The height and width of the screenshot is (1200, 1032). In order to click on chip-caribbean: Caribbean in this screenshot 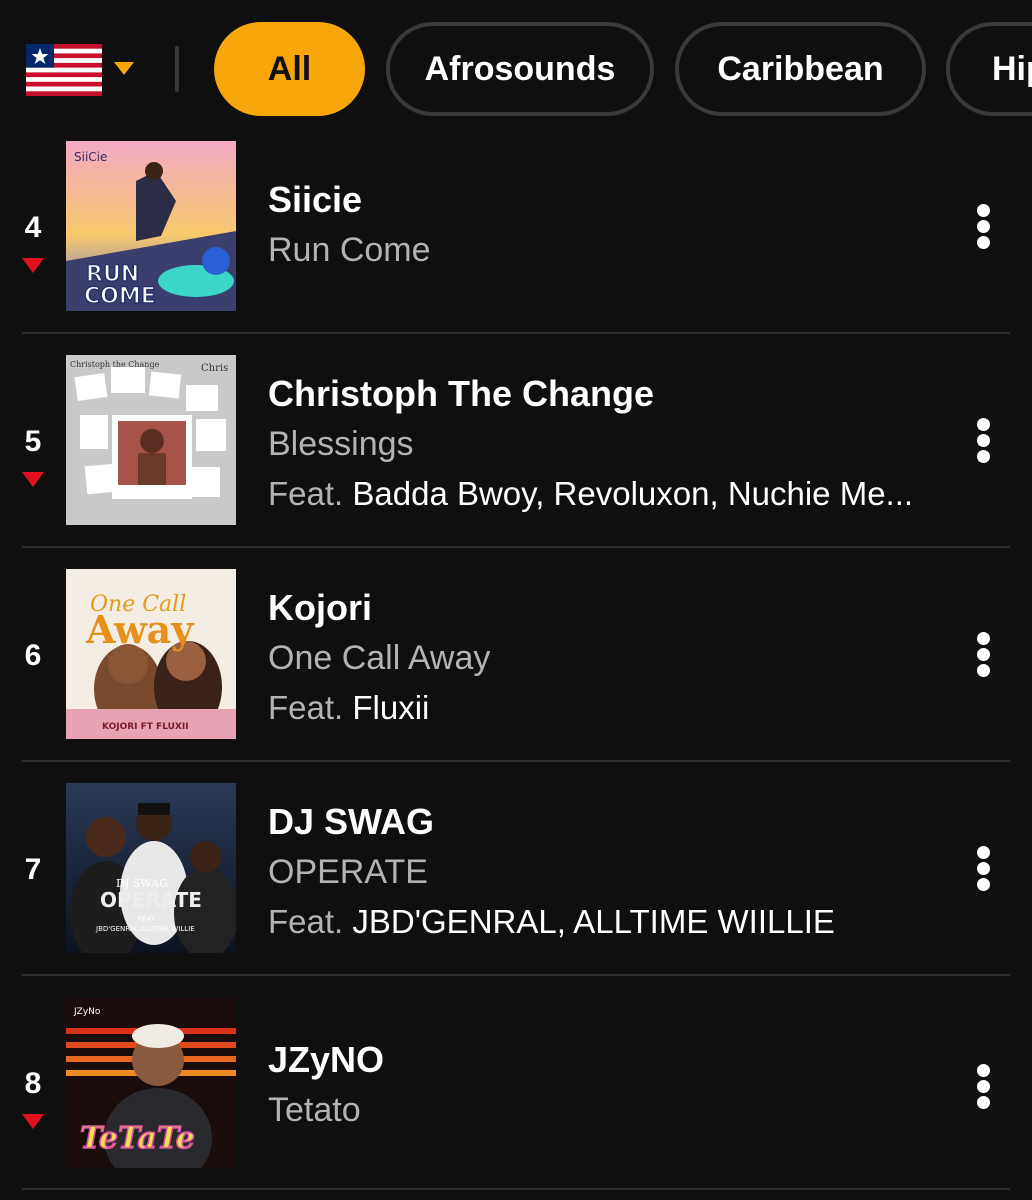, I will do `click(800, 69)`.